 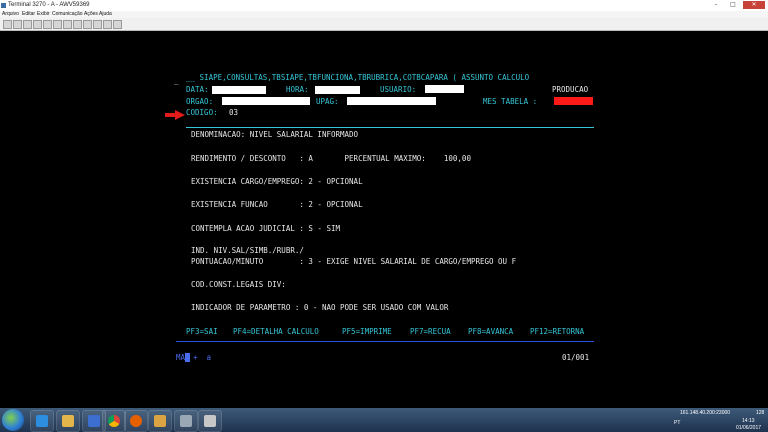 I want to click on divider, so click(x=390, y=127).